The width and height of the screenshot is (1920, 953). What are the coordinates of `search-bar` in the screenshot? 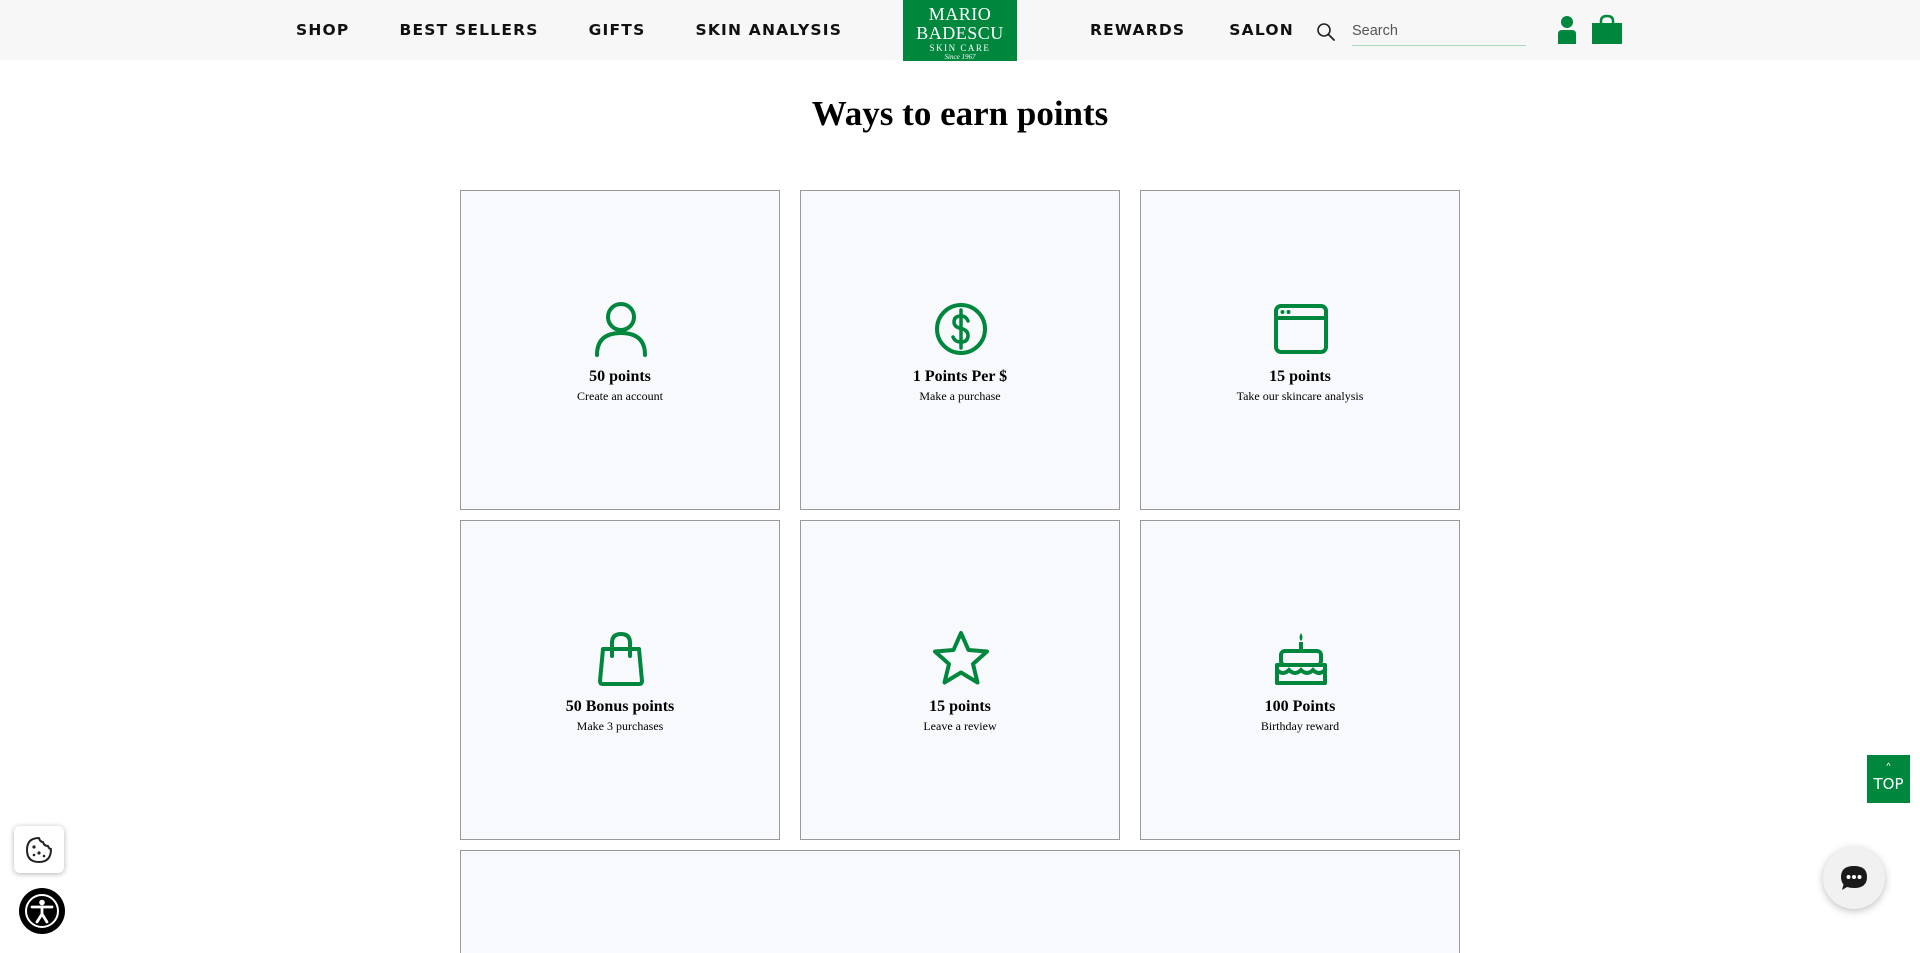 It's located at (1421, 32).